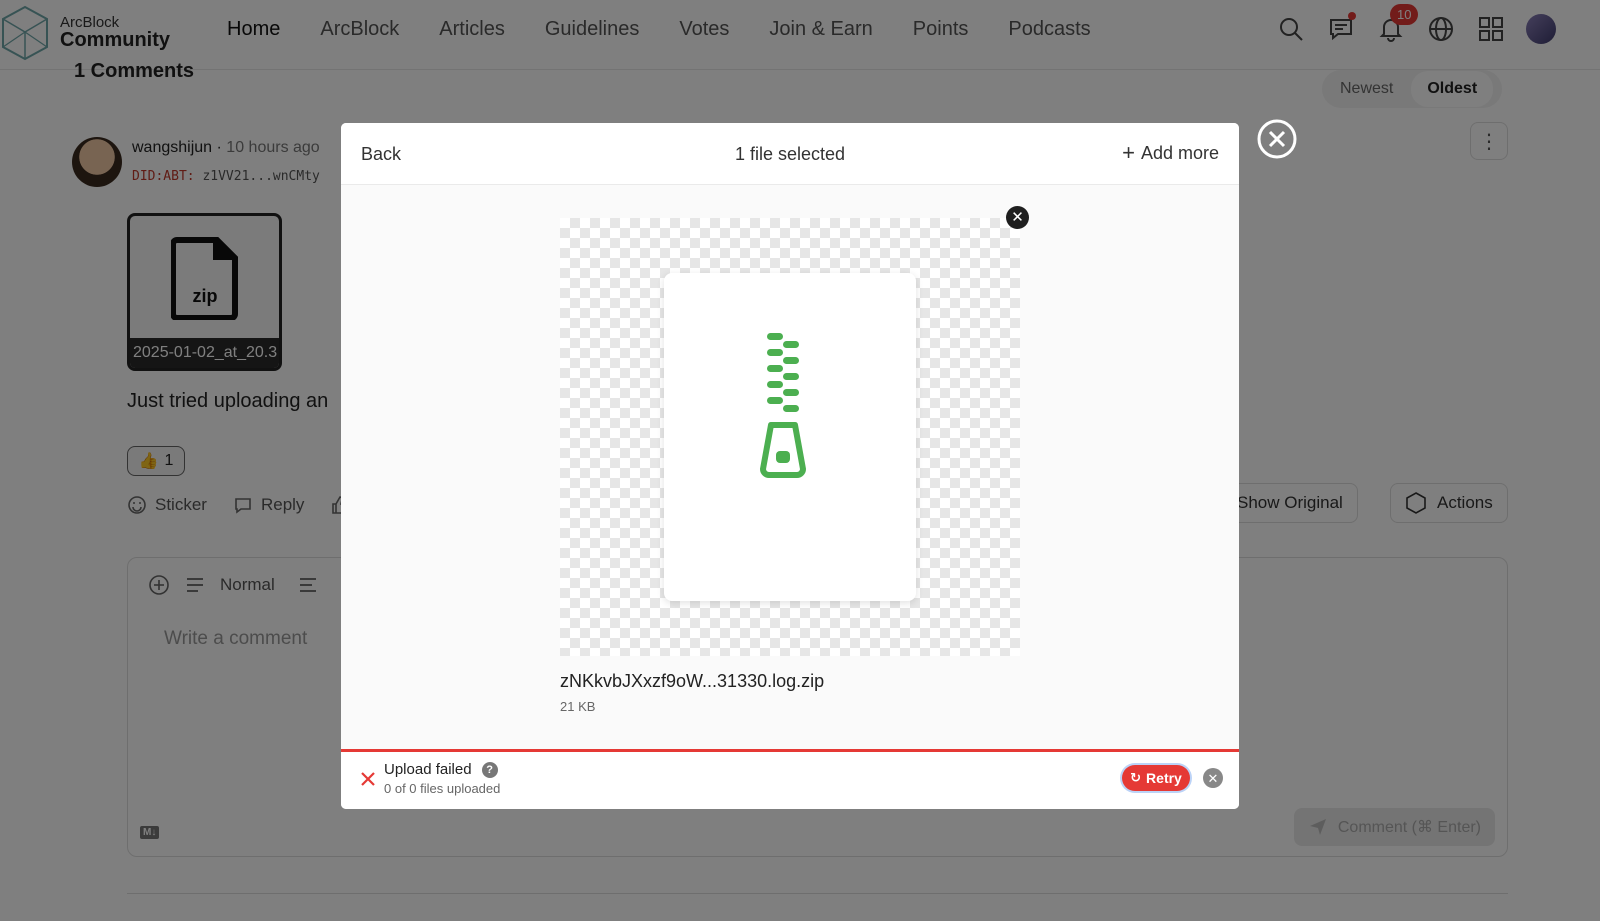 Image resolution: width=1600 pixels, height=921 pixels. Describe the element at coordinates (1136, 777) in the screenshot. I see `retry-icon: ↻` at that location.